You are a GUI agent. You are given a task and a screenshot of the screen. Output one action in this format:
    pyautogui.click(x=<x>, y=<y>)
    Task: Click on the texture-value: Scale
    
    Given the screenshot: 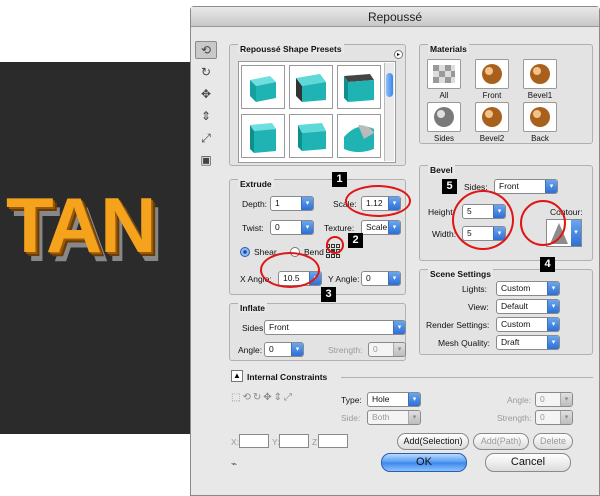 What is the action you would take?
    pyautogui.click(x=377, y=227)
    